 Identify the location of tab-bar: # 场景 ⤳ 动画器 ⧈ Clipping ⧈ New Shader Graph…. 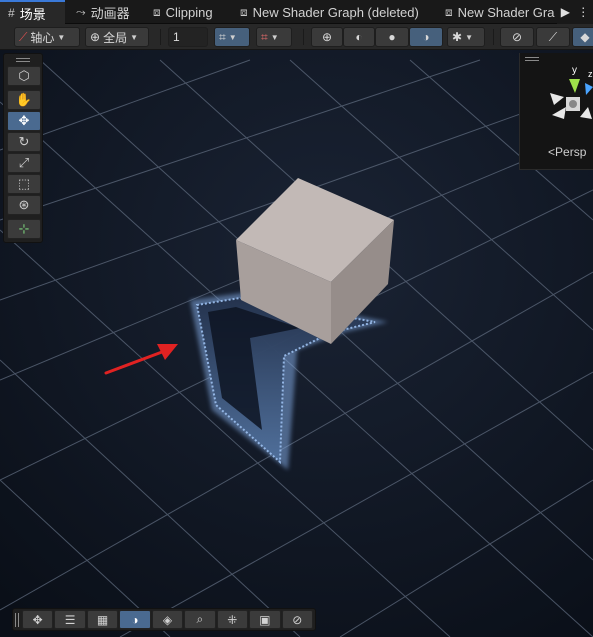
(296, 12).